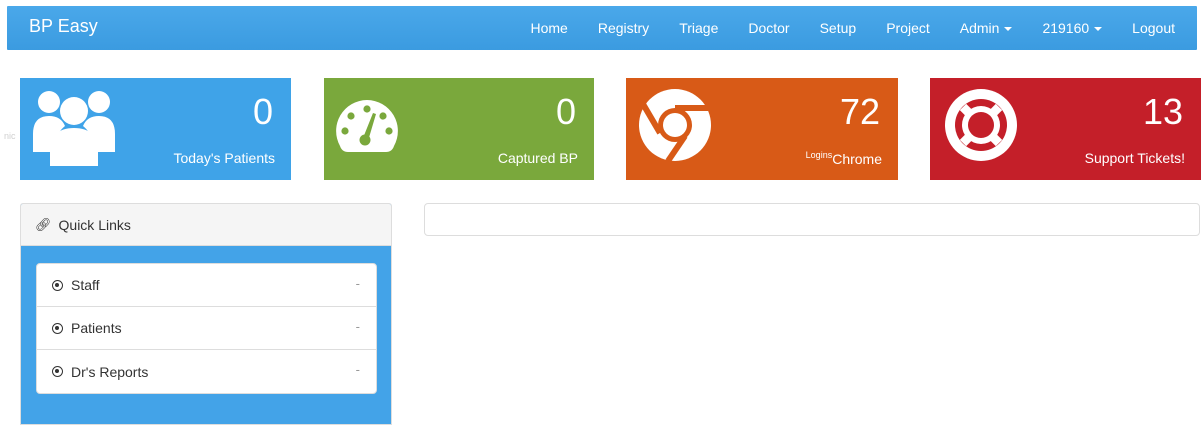 The image size is (1204, 425). I want to click on nav-home: Home, so click(548, 28).